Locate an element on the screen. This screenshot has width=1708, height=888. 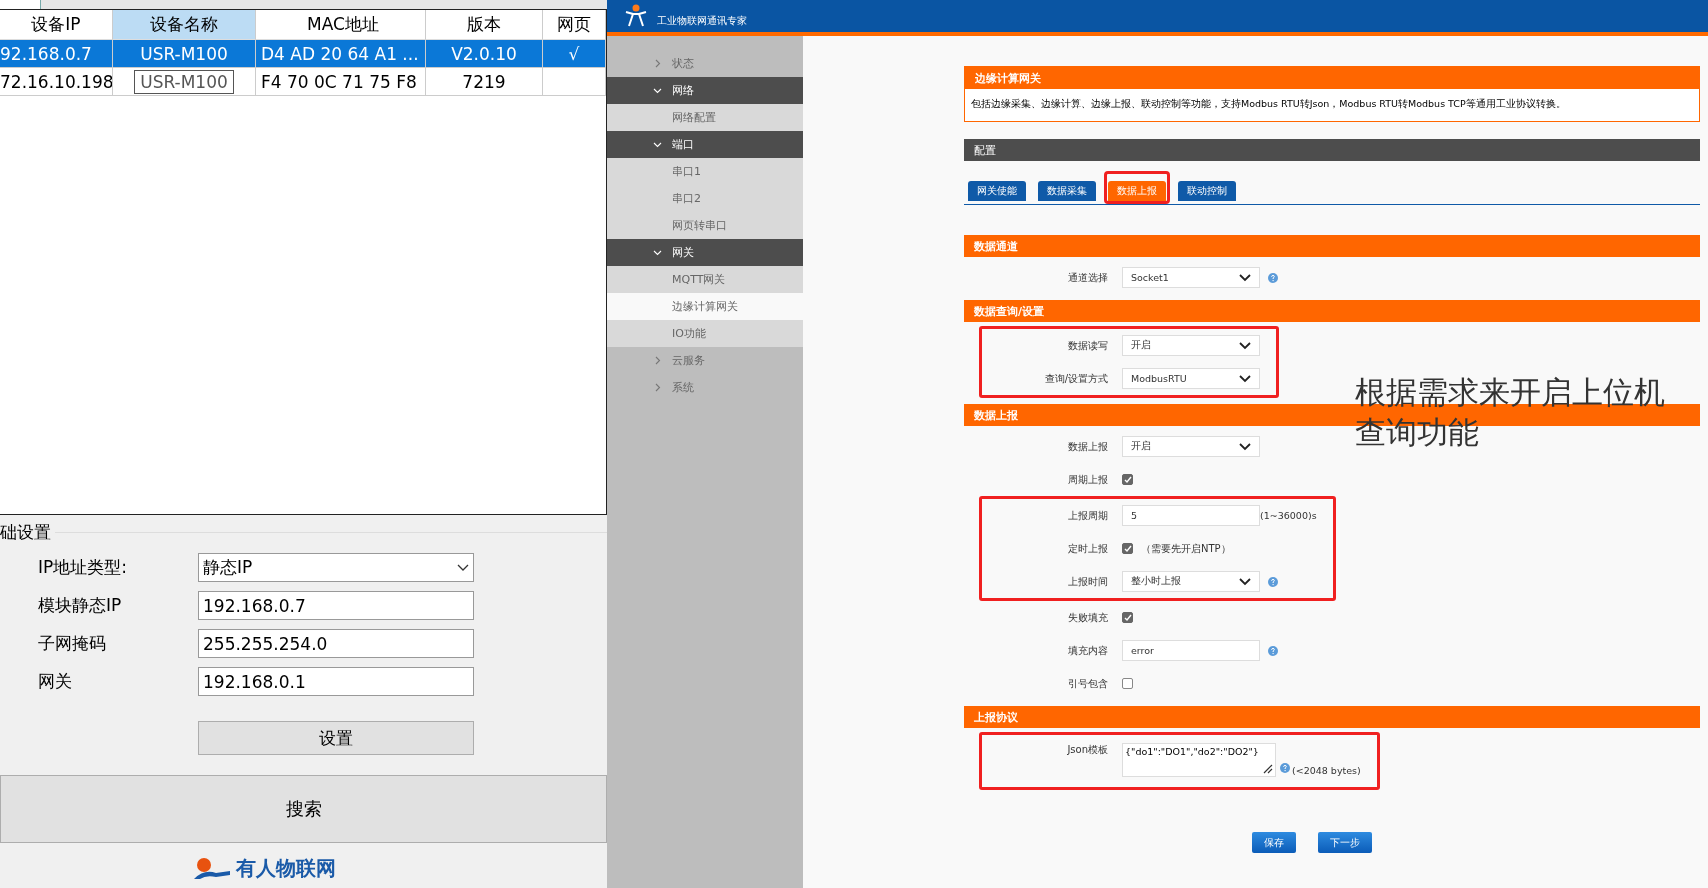
resize-grip-icon is located at coordinates (1268, 769).